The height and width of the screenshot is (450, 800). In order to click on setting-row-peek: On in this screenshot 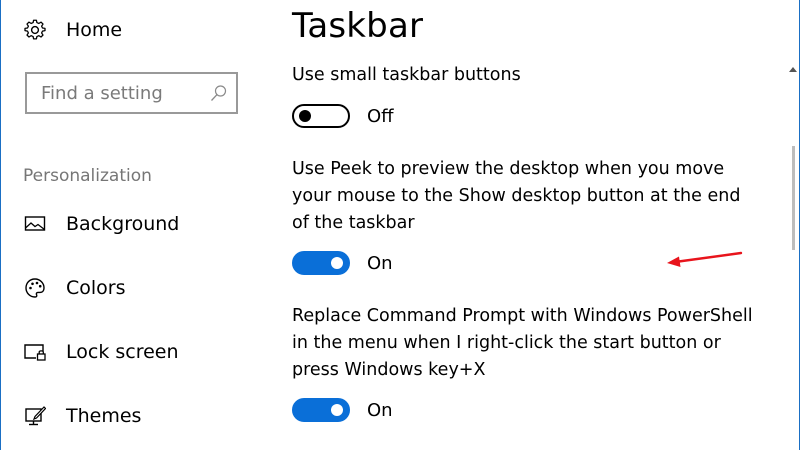, I will do `click(342, 263)`.